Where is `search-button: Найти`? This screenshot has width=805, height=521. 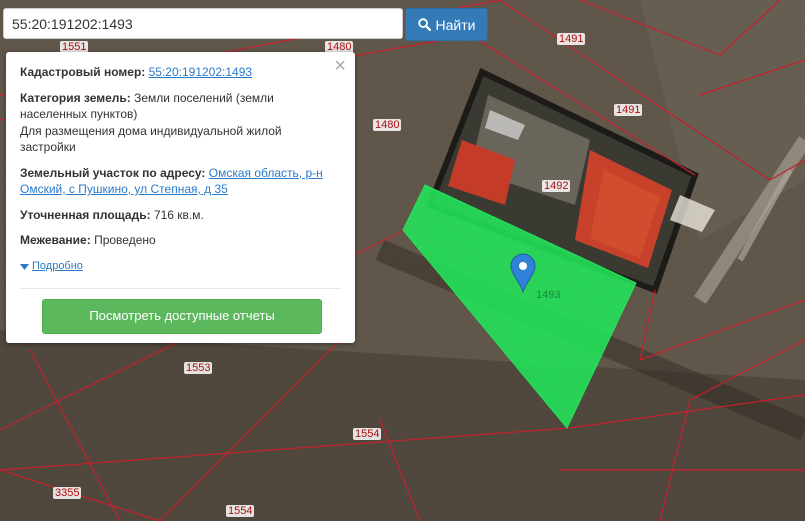 search-button: Найти is located at coordinates (446, 24).